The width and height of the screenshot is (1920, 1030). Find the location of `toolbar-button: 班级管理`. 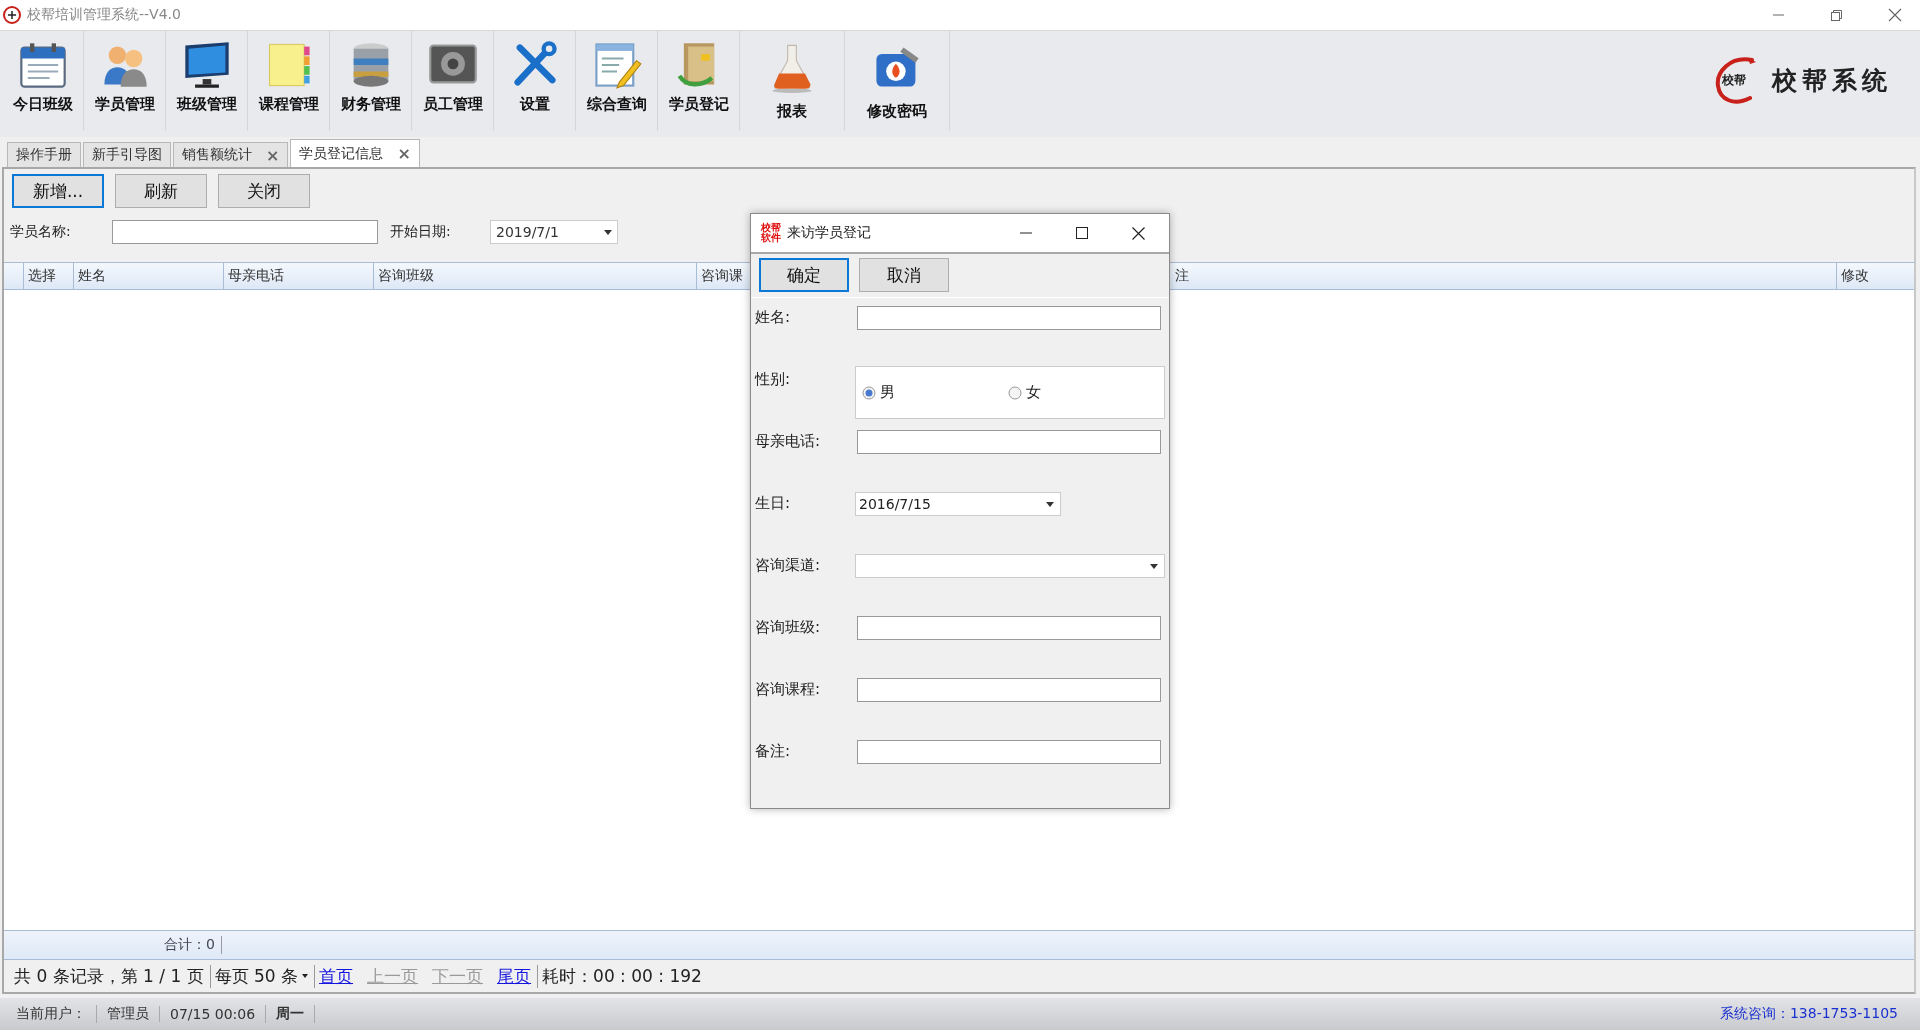

toolbar-button: 班级管理 is located at coordinates (207, 81).